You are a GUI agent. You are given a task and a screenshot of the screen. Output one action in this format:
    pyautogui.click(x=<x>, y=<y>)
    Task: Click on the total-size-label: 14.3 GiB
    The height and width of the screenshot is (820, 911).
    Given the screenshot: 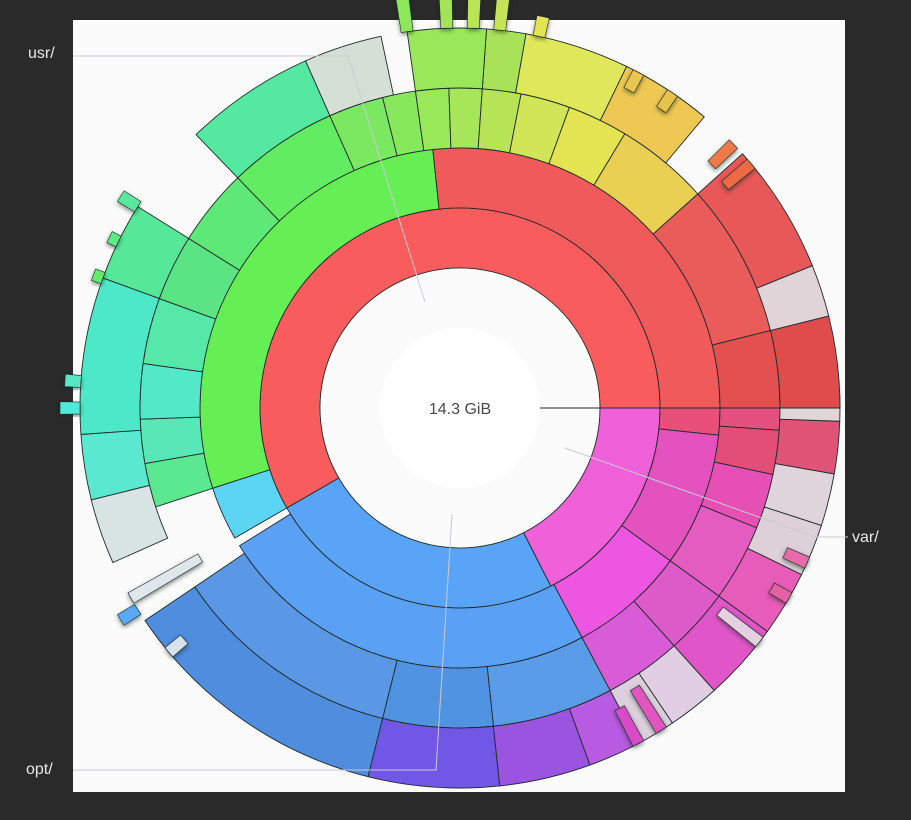 What is the action you would take?
    pyautogui.click(x=460, y=409)
    